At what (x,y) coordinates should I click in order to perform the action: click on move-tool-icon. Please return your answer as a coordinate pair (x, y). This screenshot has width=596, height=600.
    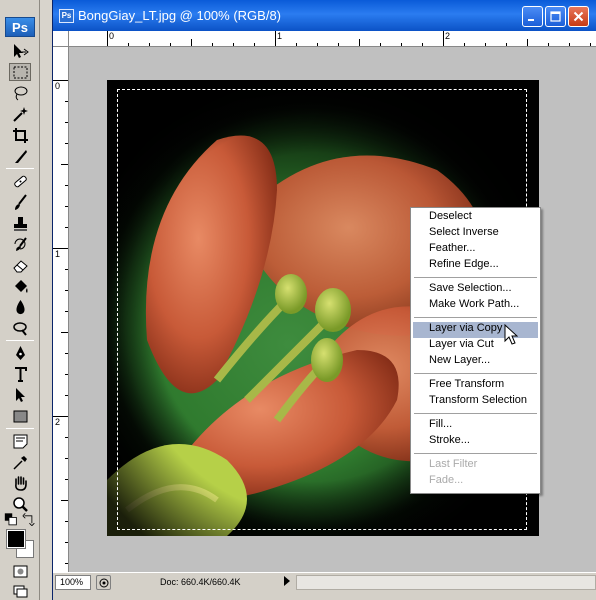
    Looking at the image, I should click on (20, 51).